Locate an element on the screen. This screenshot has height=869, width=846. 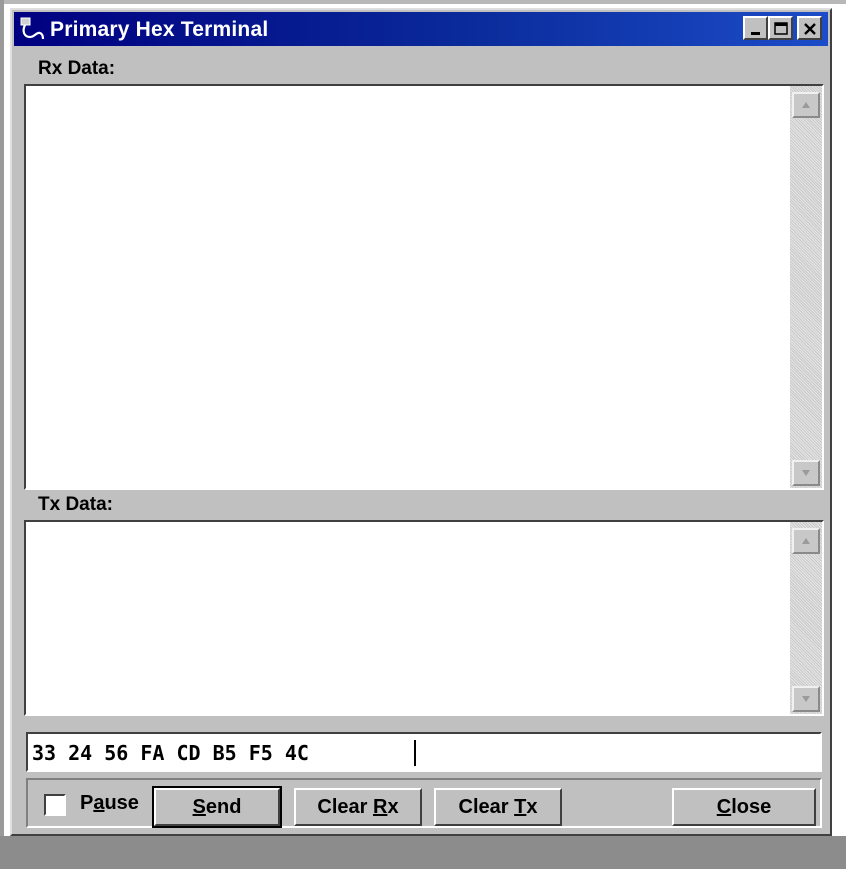
hex-entry-field: 33 24 56 FA CD B5 F5 4C is located at coordinates (424, 752).